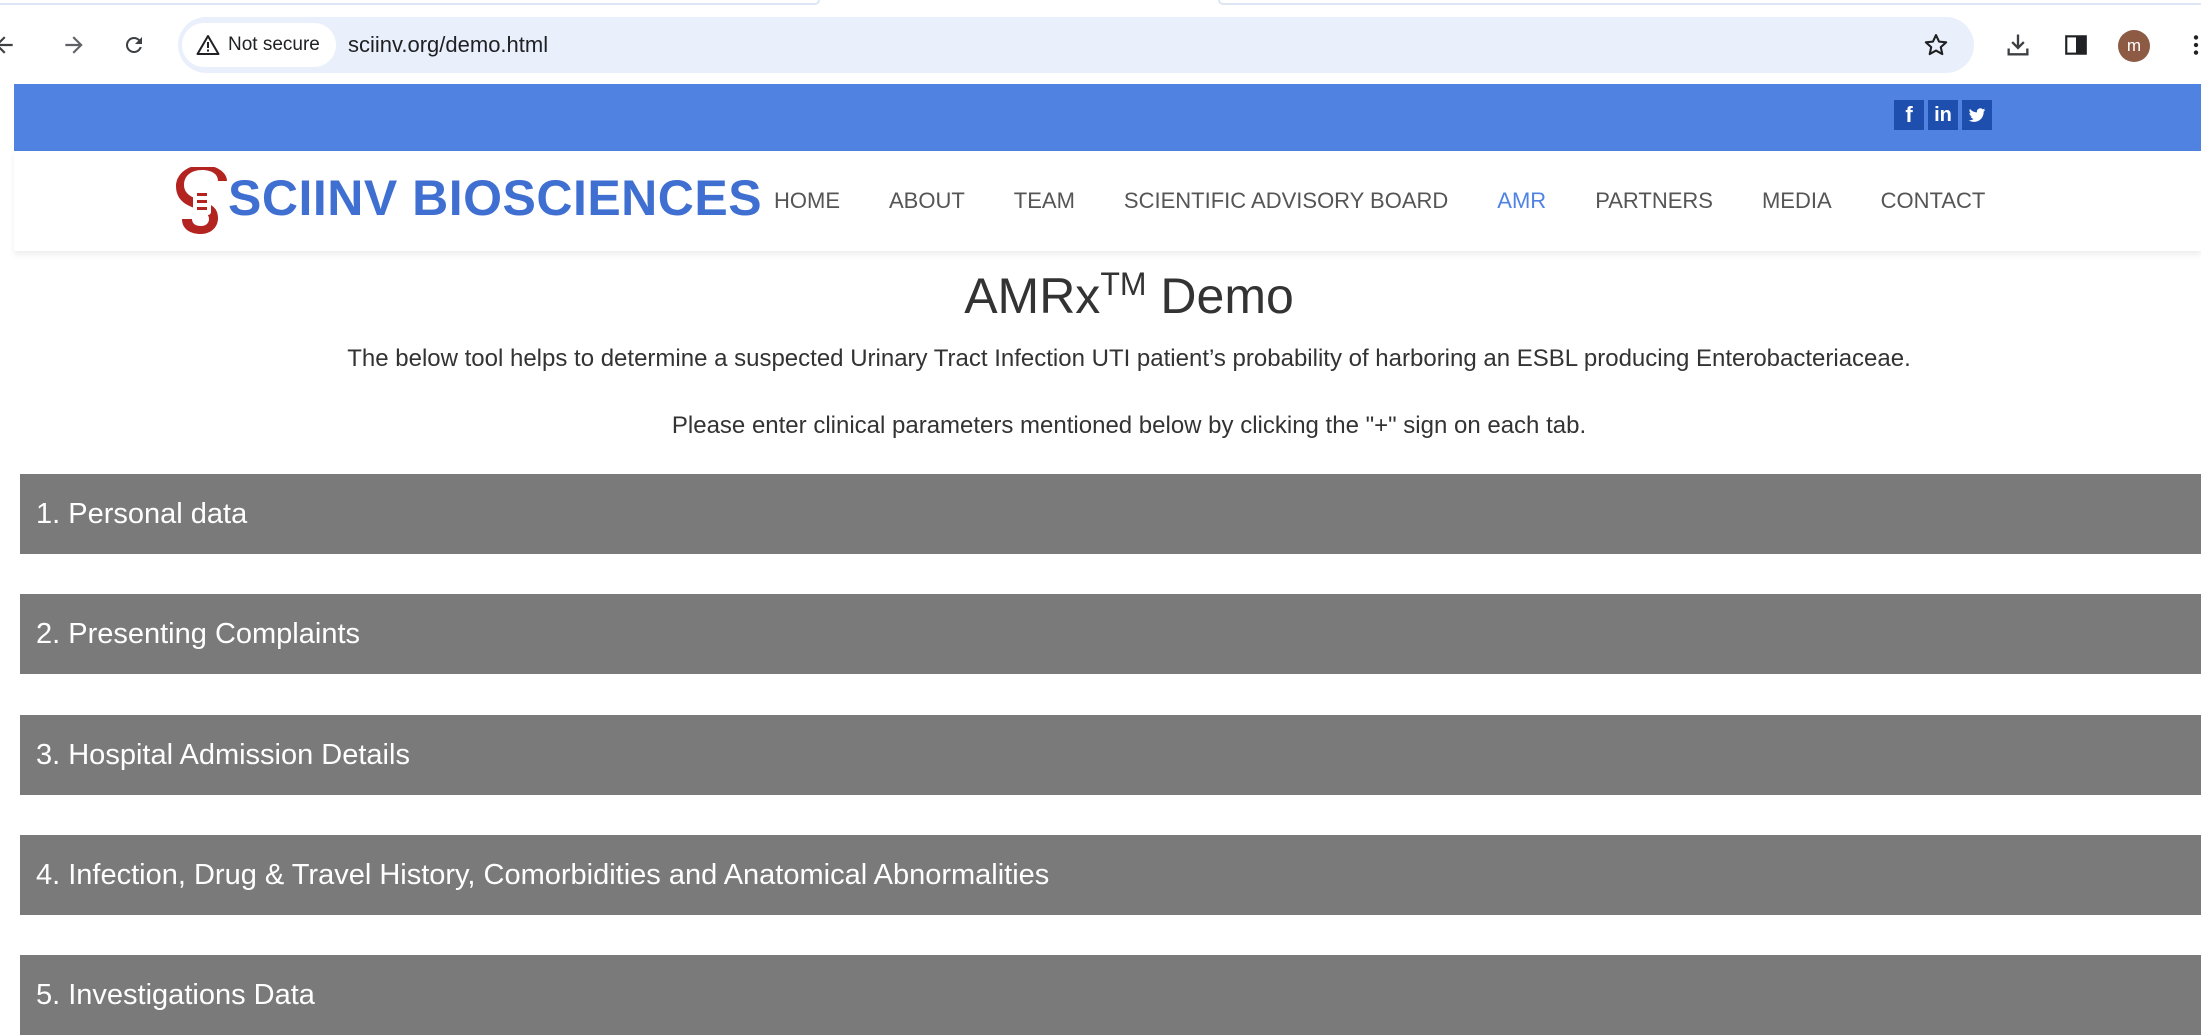  What do you see at coordinates (448, 45) in the screenshot?
I see `url-text: sciinv.org/demo.html` at bounding box center [448, 45].